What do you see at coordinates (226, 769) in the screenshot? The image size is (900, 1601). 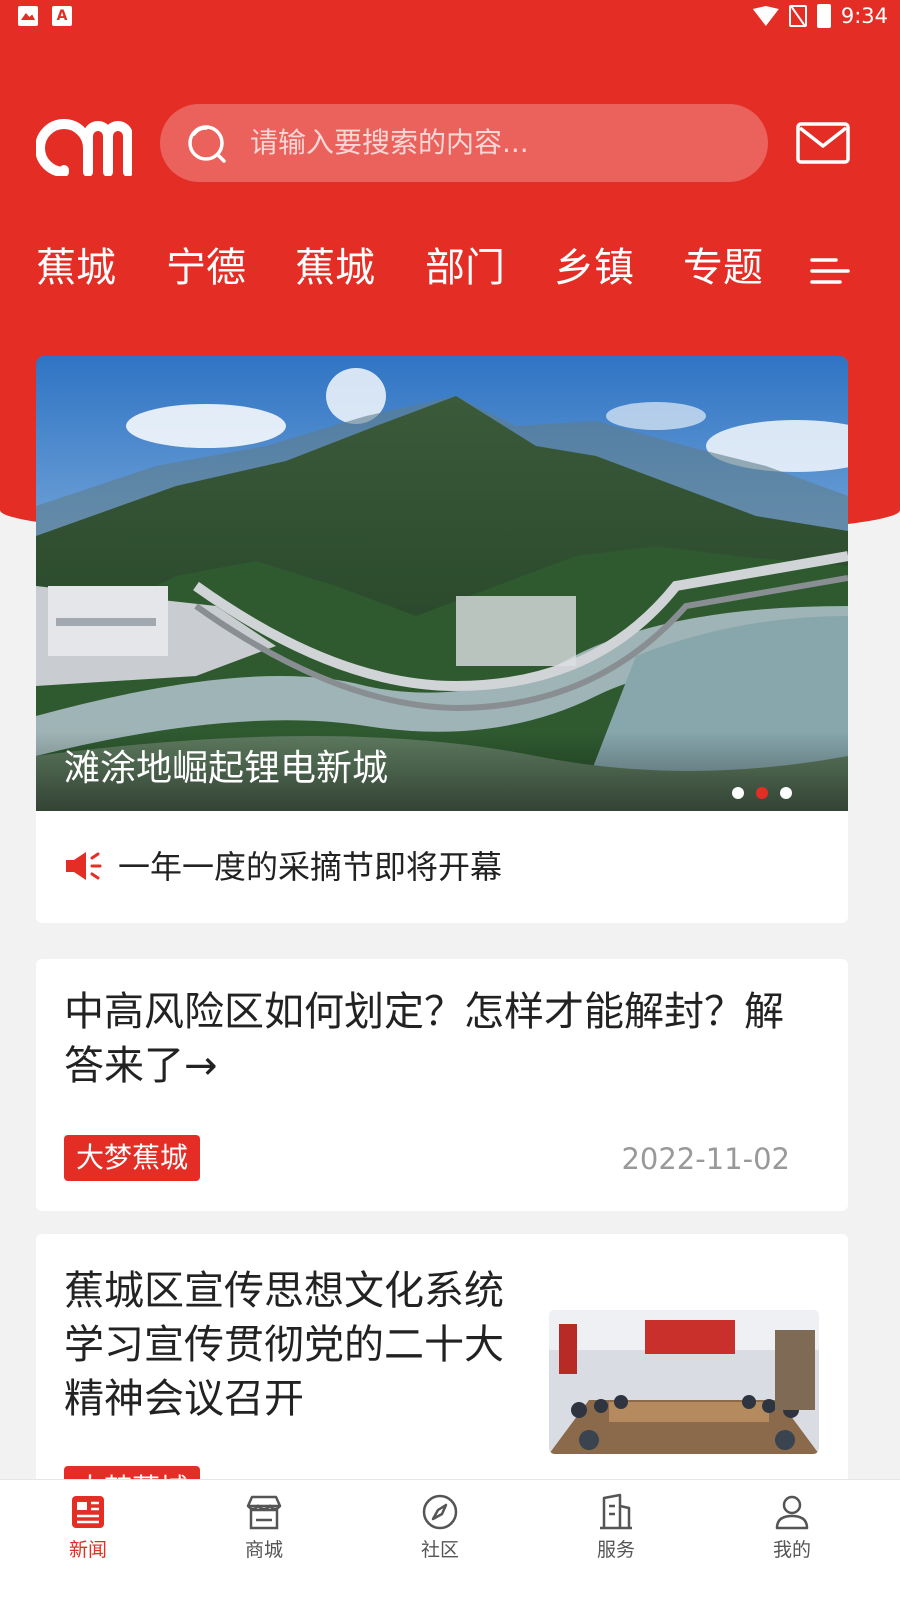 I see `banner-title: 滩涂地崛起锂电新城` at bounding box center [226, 769].